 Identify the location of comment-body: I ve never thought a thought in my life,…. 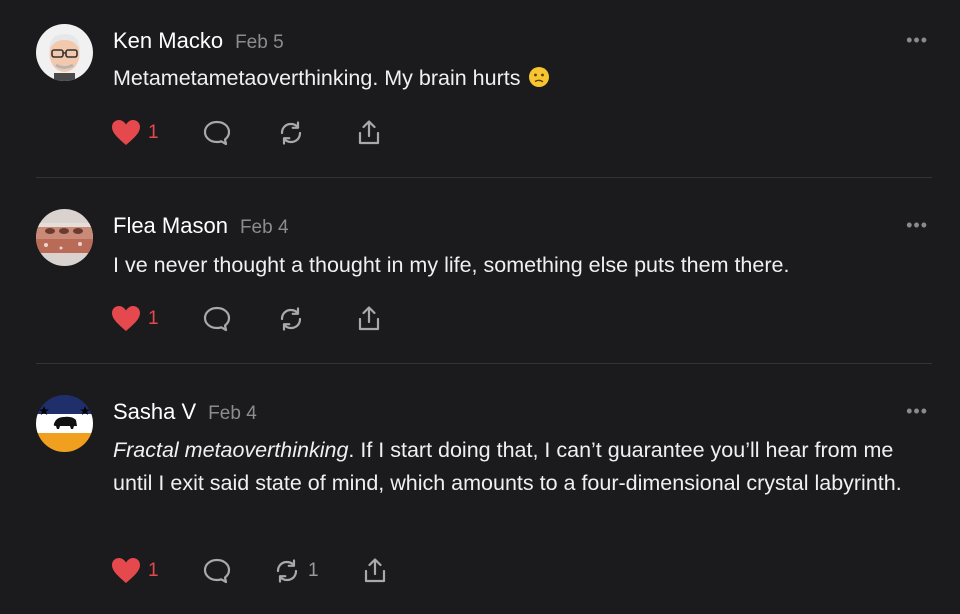
(451, 265).